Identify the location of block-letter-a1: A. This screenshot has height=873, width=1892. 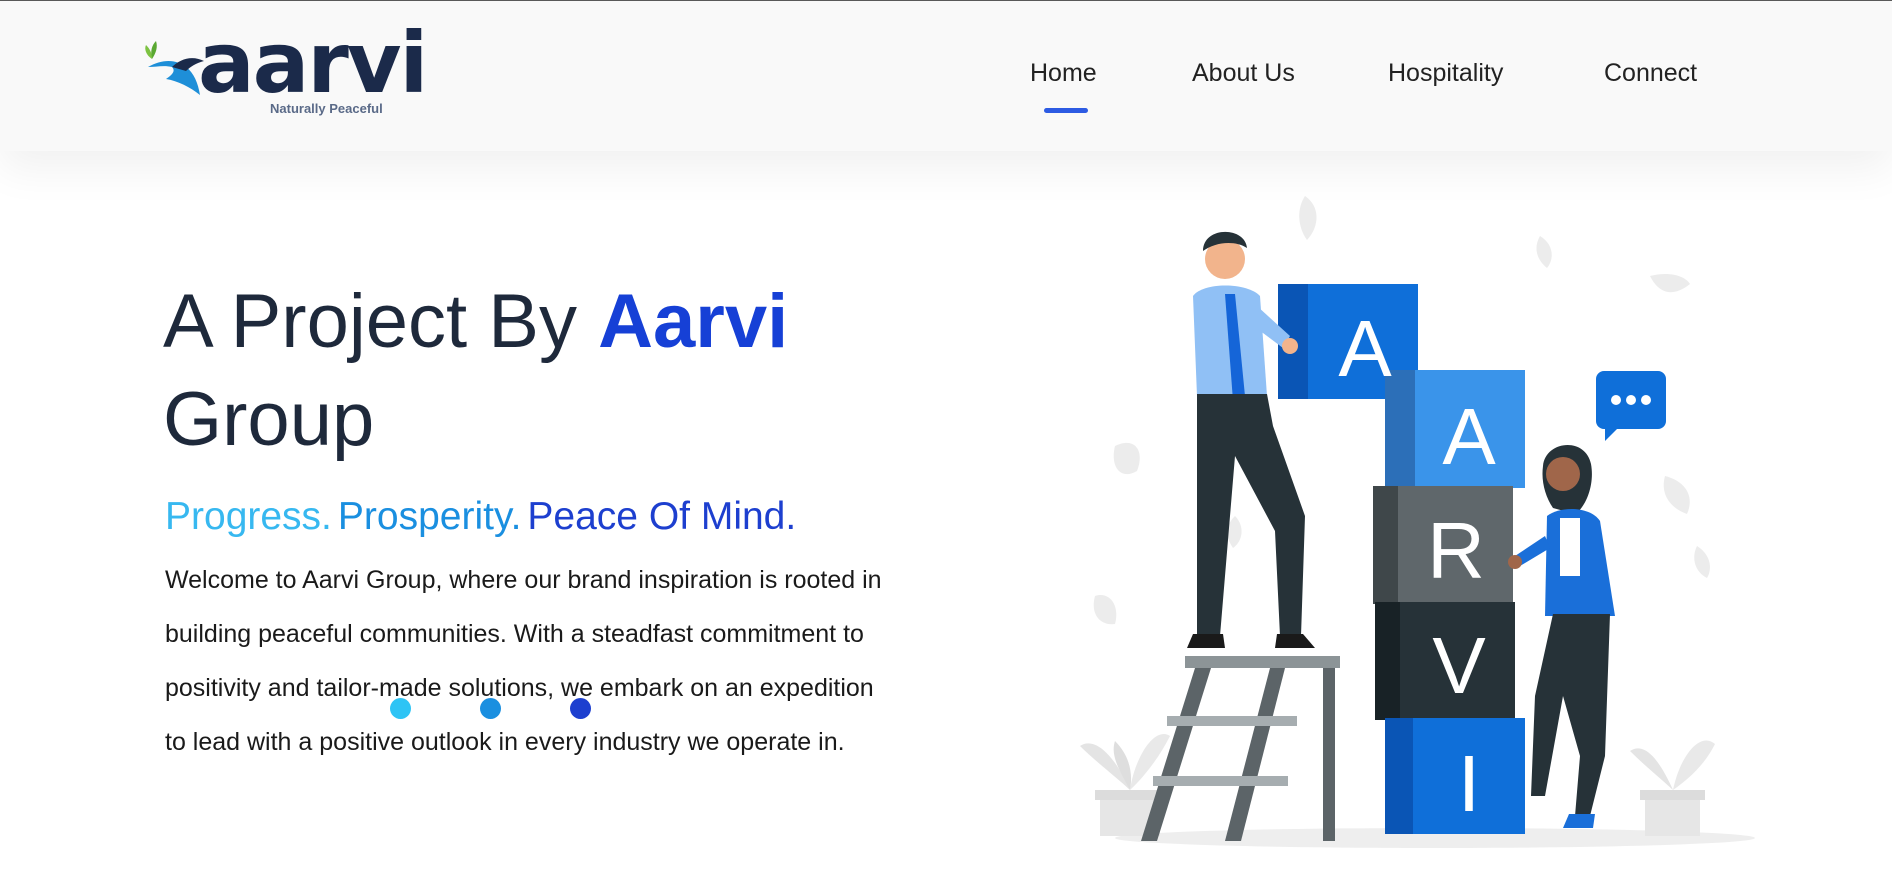
(1365, 348).